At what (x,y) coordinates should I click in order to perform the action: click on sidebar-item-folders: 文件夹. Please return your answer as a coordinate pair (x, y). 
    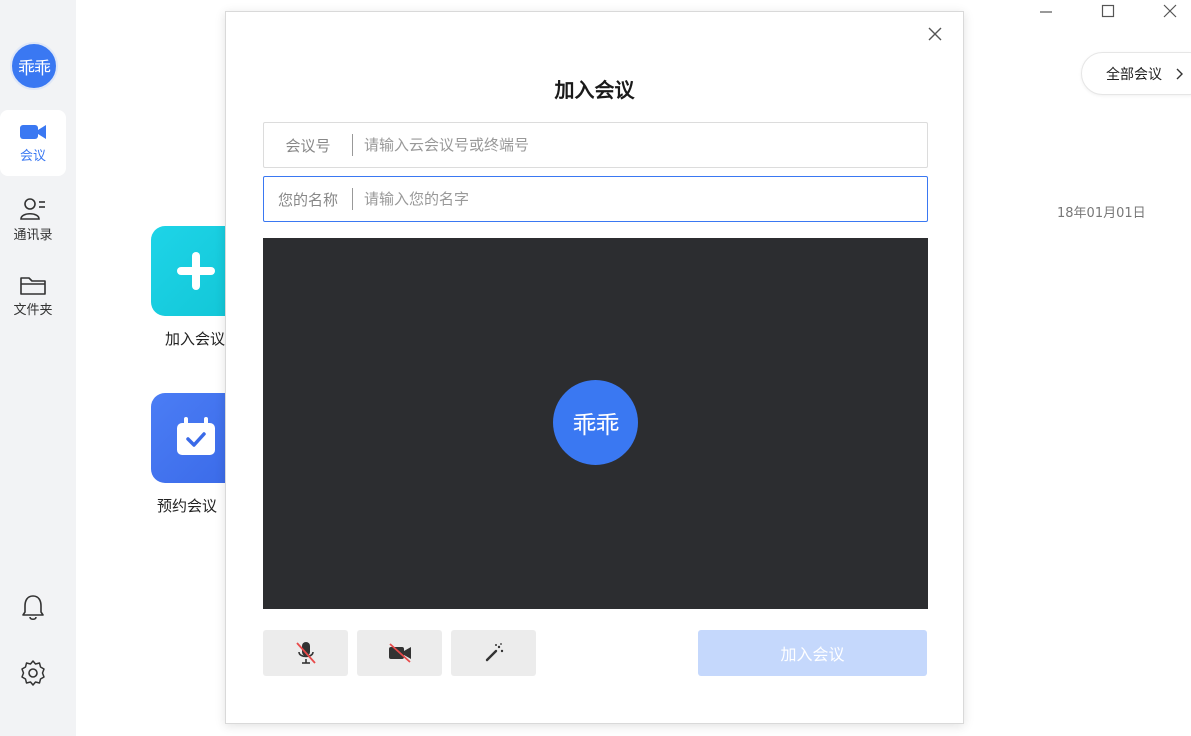
    Looking at the image, I should click on (33, 296).